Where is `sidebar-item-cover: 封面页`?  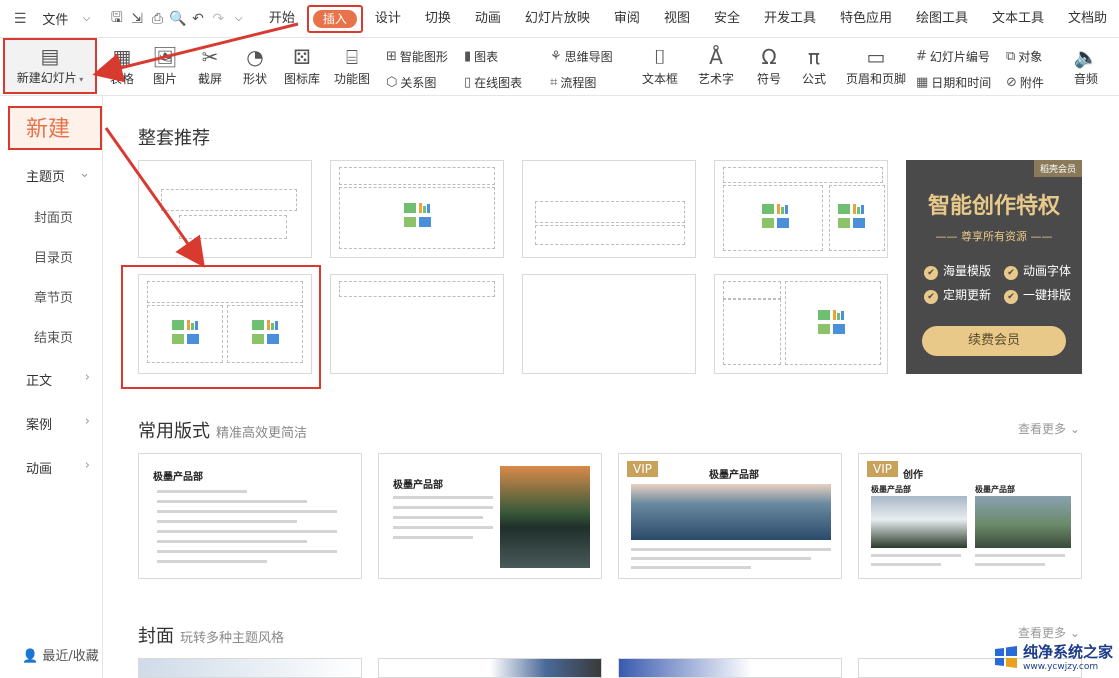
sidebar-item-cover: 封面页 is located at coordinates (51, 216).